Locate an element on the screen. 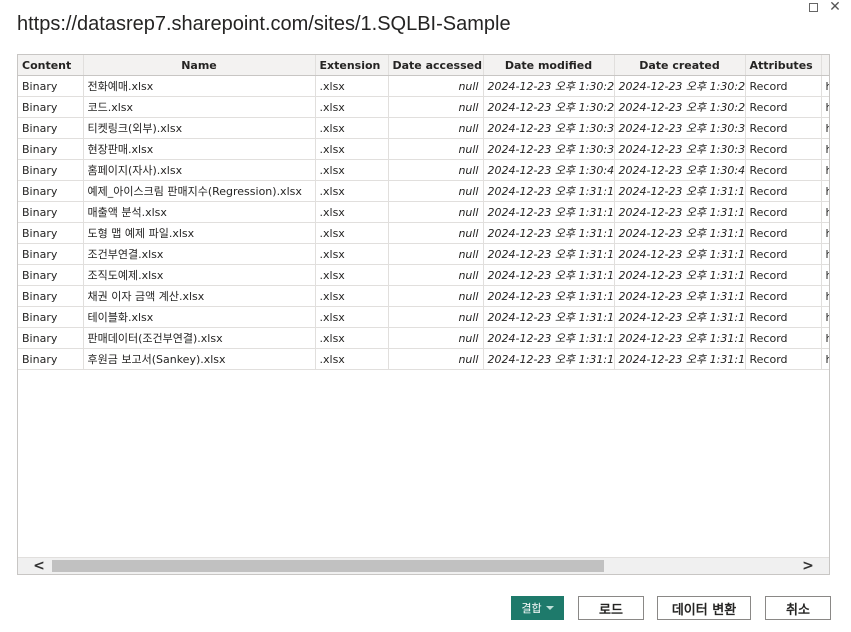  cell-date-created: 2024-12-23 오후 1:30:33 is located at coordinates (680, 128).